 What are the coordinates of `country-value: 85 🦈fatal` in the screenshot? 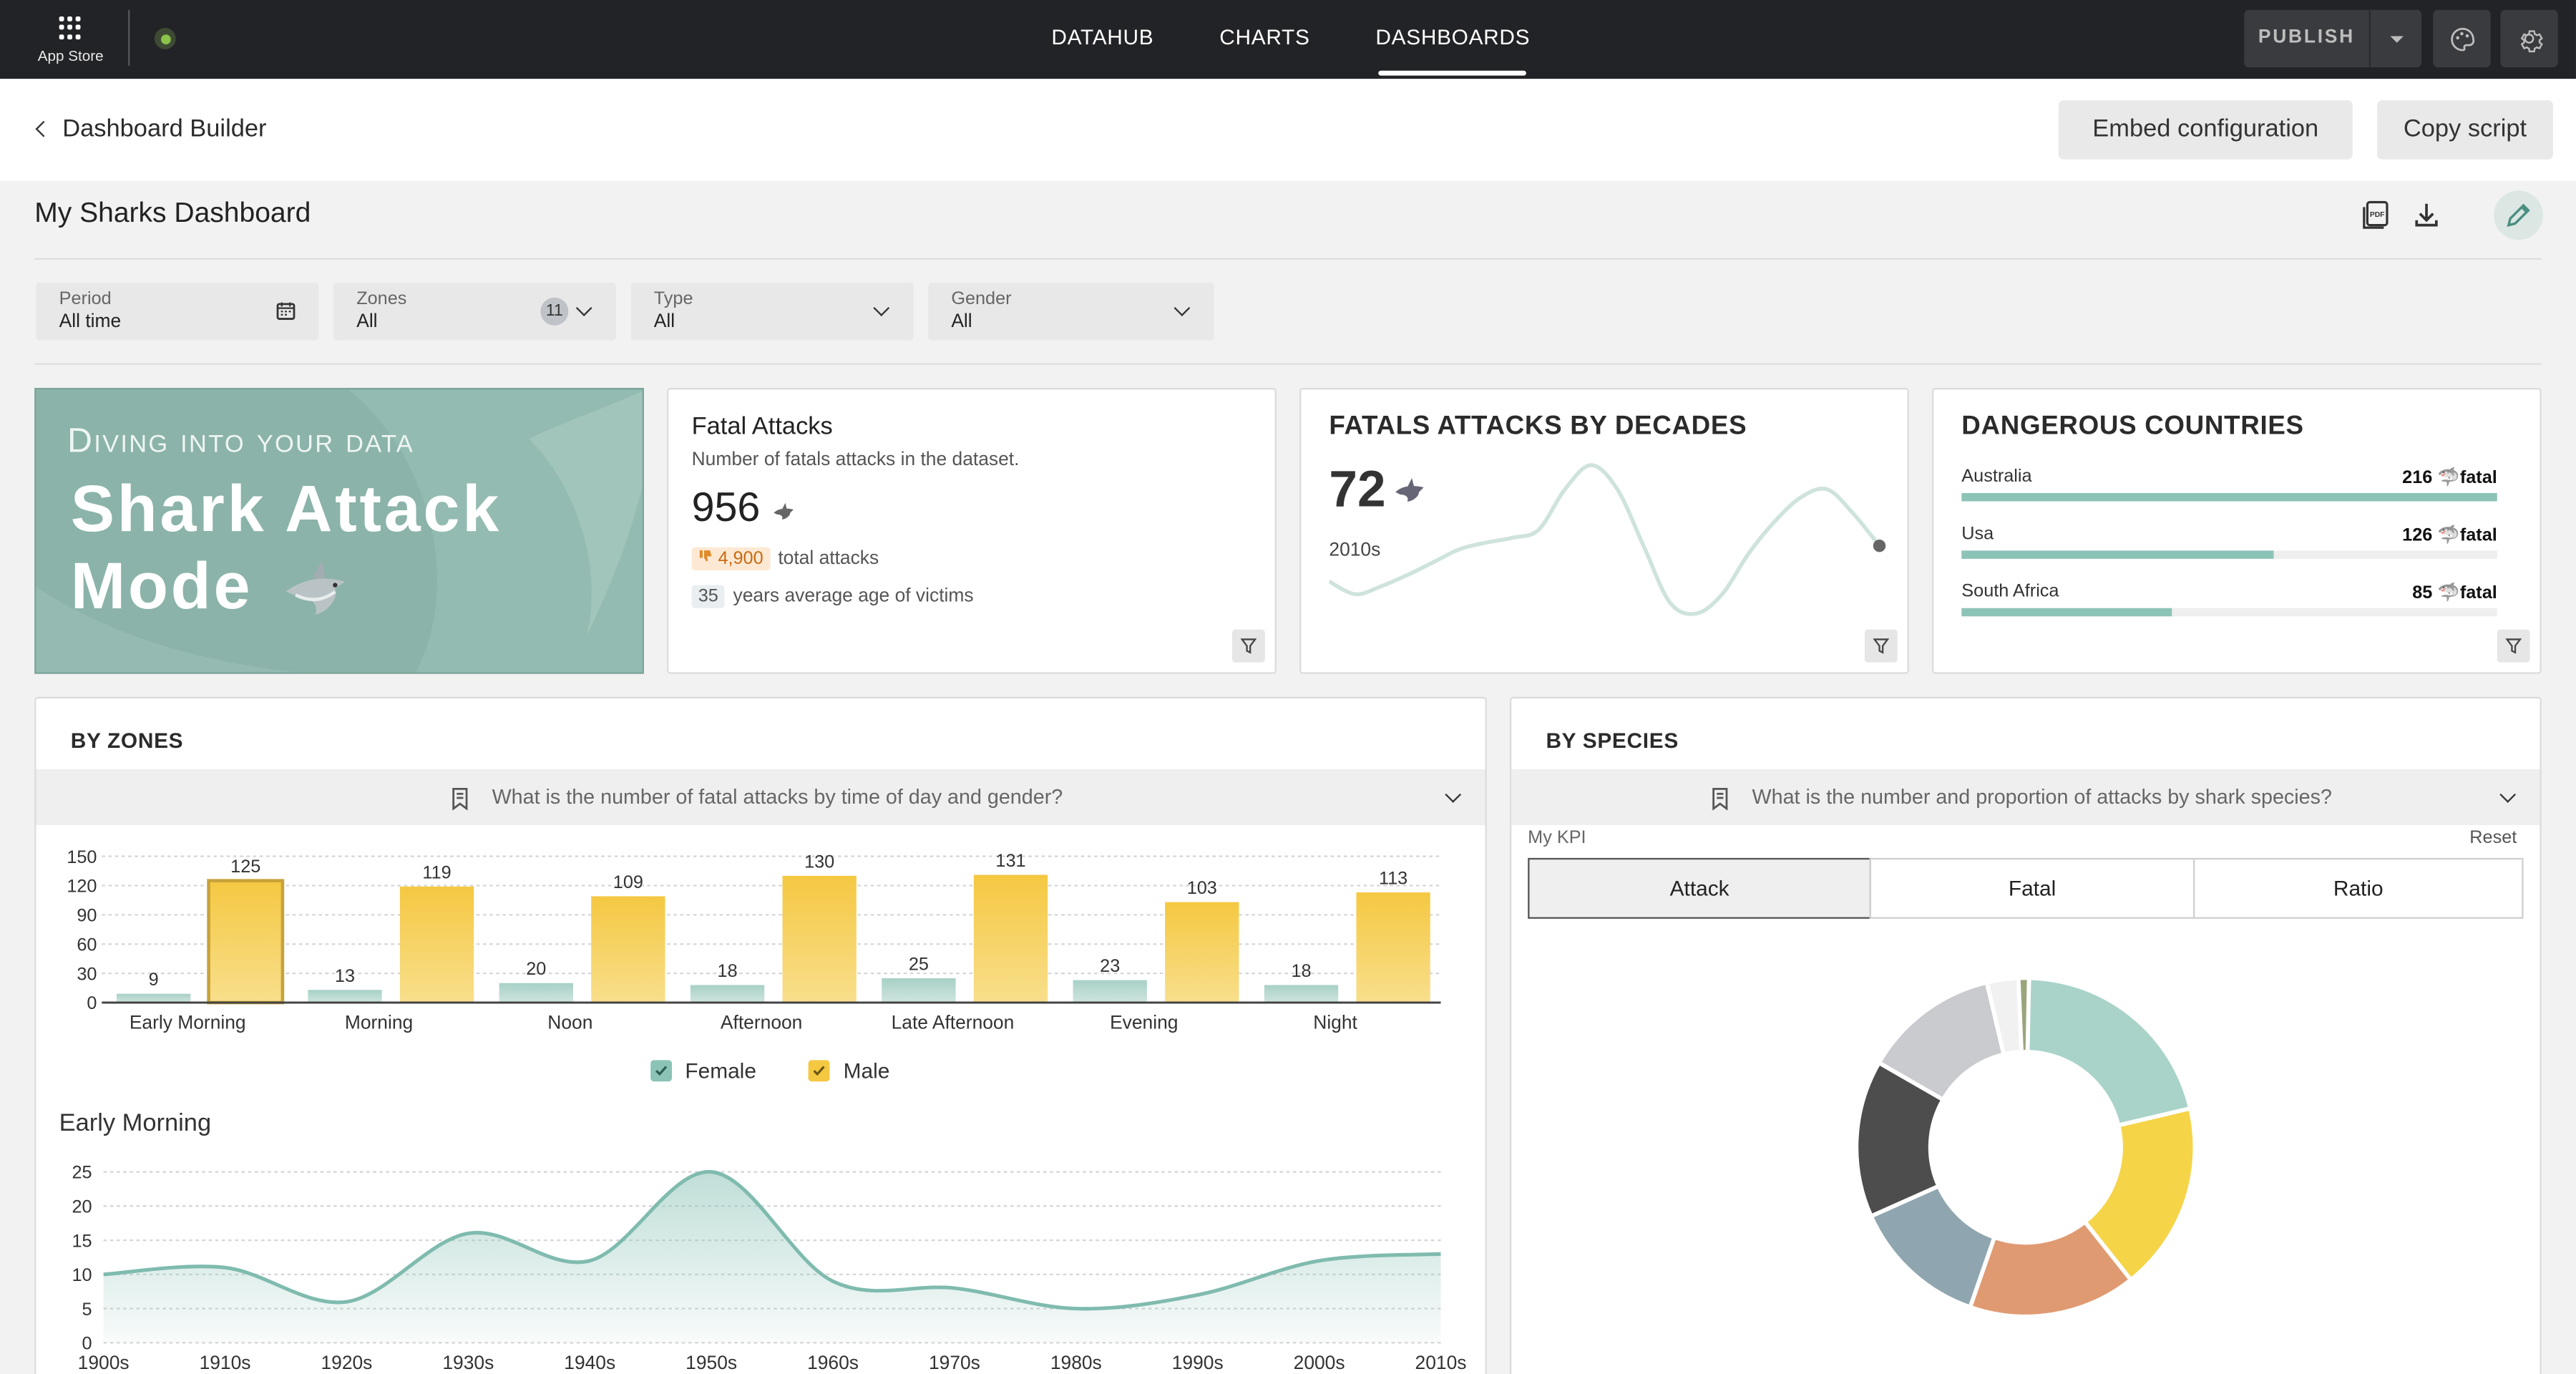 It's located at (2454, 593).